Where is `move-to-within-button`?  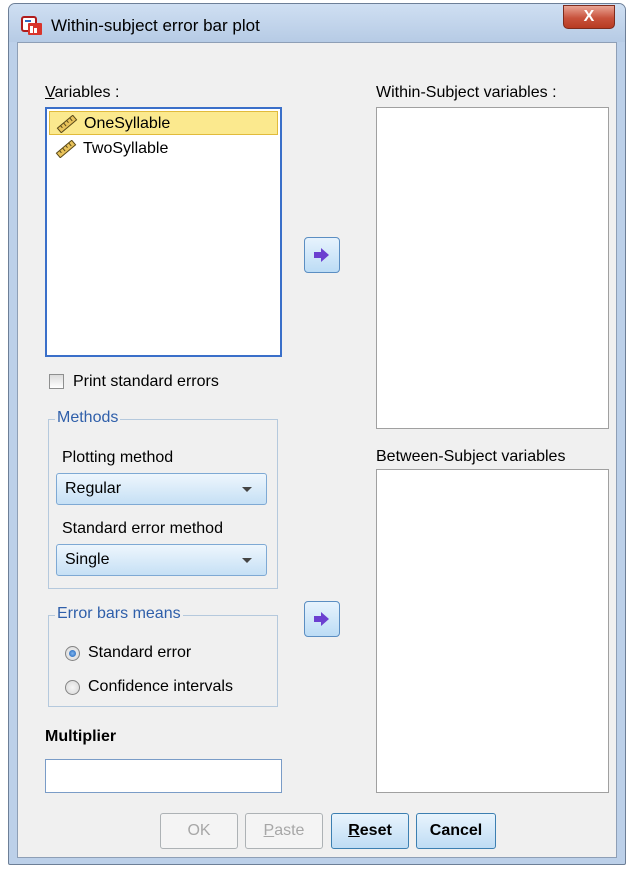
move-to-within-button is located at coordinates (322, 255).